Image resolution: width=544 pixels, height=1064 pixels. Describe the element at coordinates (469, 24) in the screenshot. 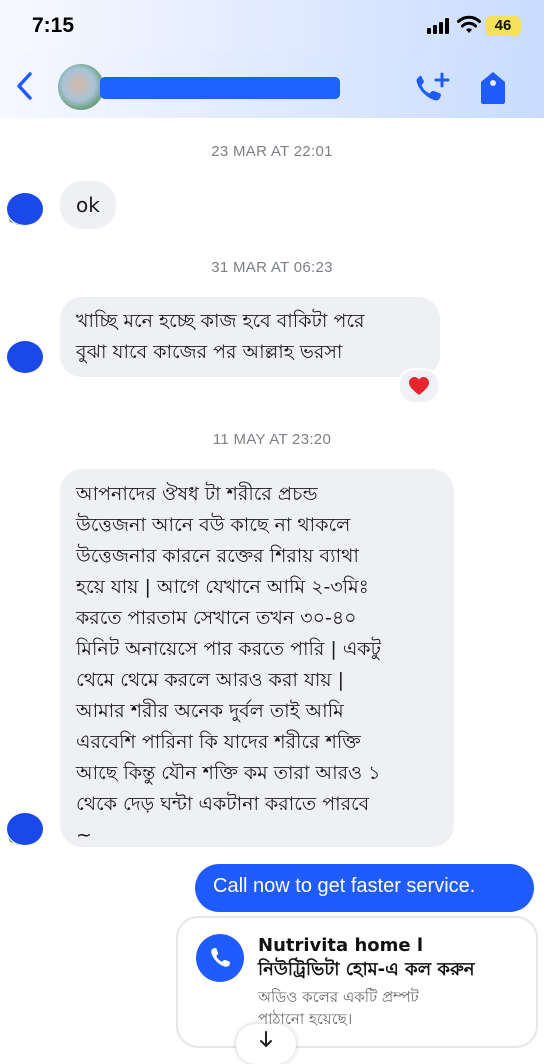

I see `wifi-icon` at that location.